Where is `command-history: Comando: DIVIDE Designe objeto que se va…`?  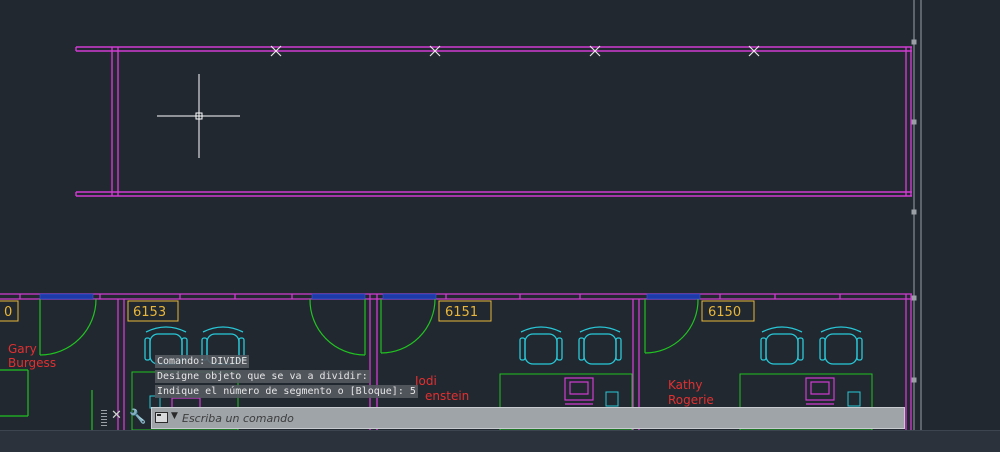 command-history: Comando: DIVIDE Designe objeto que se va… is located at coordinates (286, 377).